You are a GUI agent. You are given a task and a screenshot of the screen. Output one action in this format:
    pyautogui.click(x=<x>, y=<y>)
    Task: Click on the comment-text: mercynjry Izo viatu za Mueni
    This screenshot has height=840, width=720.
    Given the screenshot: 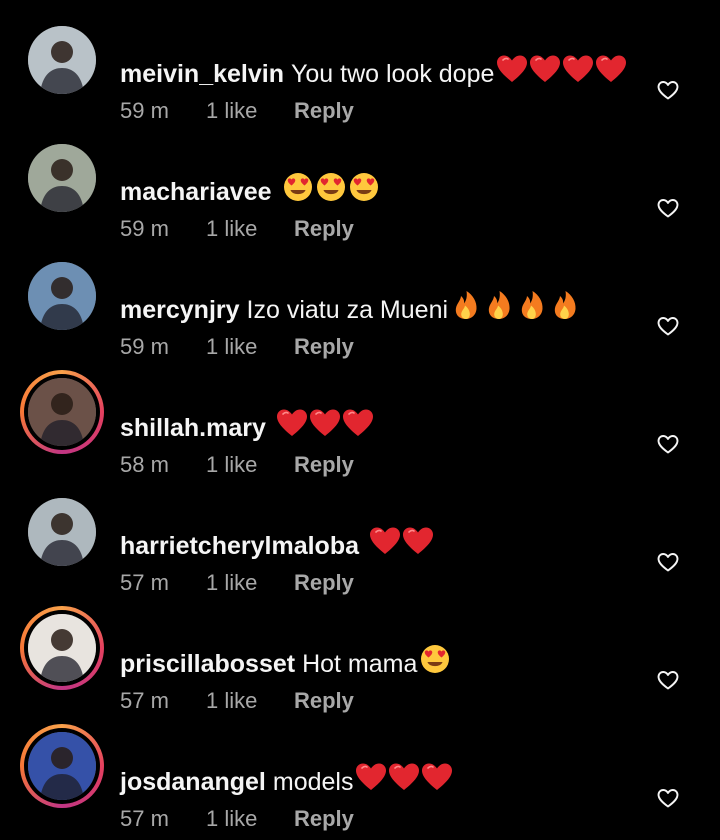 What is the action you would take?
    pyautogui.click(x=351, y=309)
    